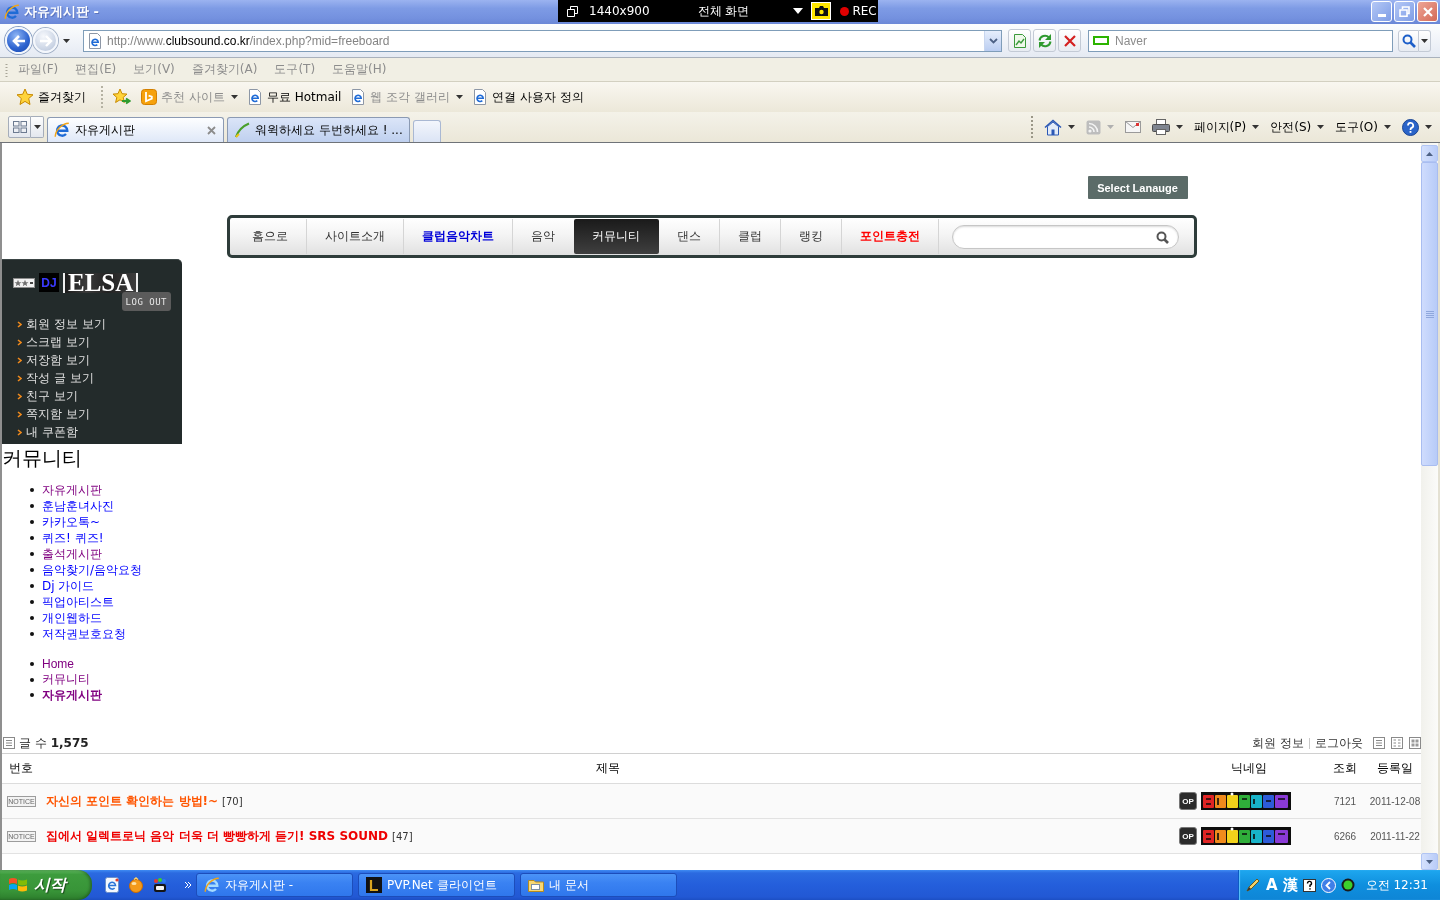 This screenshot has height=900, width=1440. What do you see at coordinates (1240, 40) in the screenshot?
I see `search-field: Naver` at bounding box center [1240, 40].